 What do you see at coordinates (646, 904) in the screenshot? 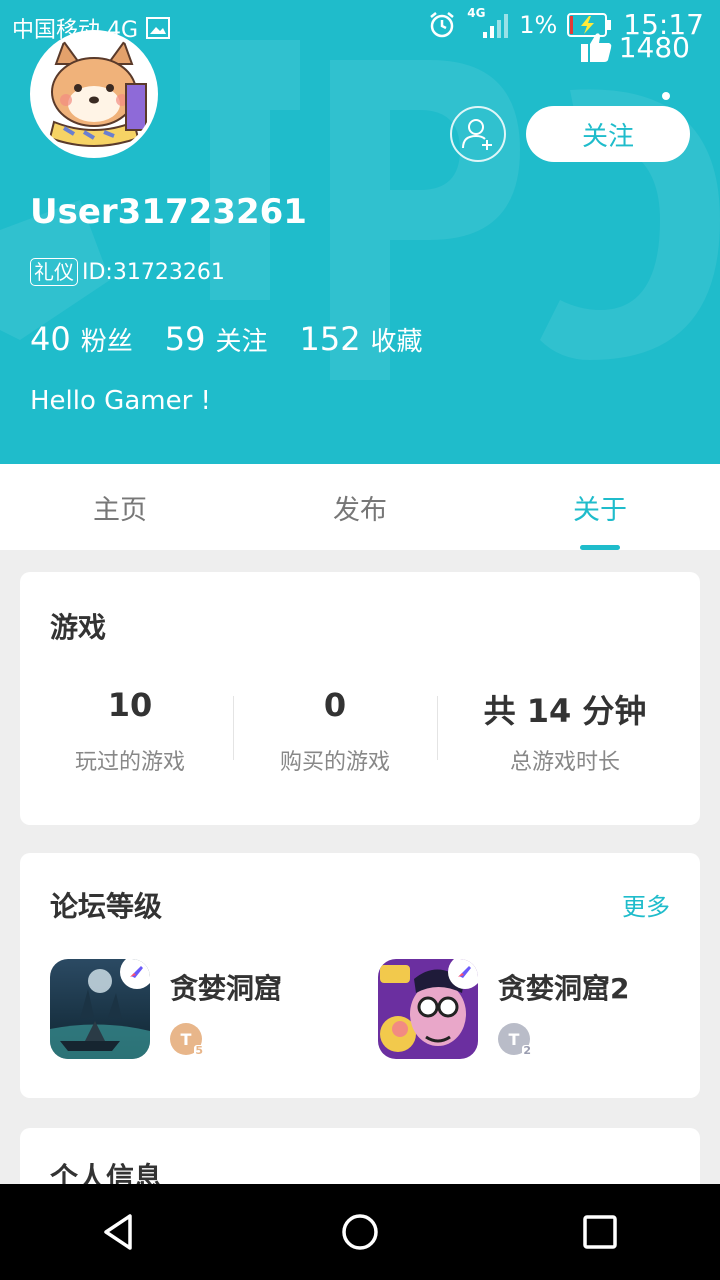
I see `more-link: 更多` at bounding box center [646, 904].